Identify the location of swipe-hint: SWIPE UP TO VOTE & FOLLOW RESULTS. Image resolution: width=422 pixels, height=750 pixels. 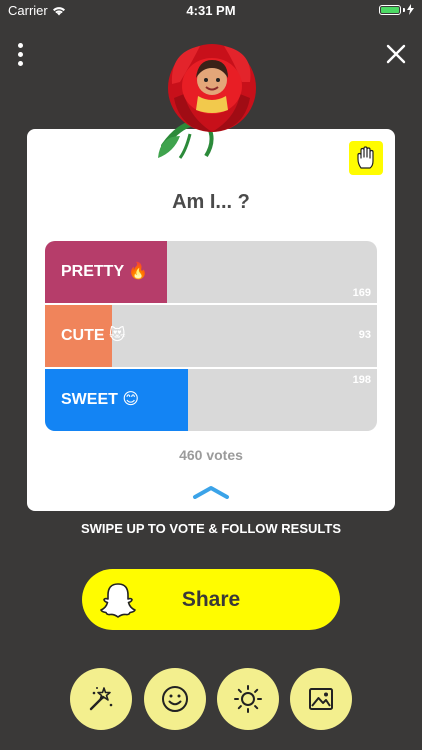
(210, 528).